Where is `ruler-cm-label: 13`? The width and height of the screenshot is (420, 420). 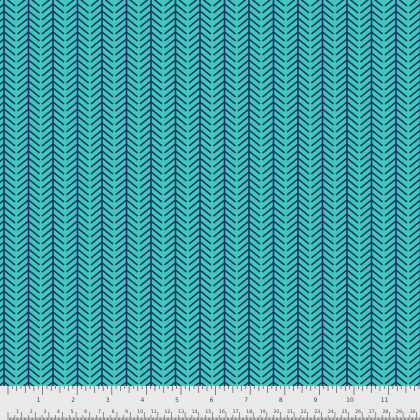
ruler-cm-label: 13 is located at coordinates (181, 412).